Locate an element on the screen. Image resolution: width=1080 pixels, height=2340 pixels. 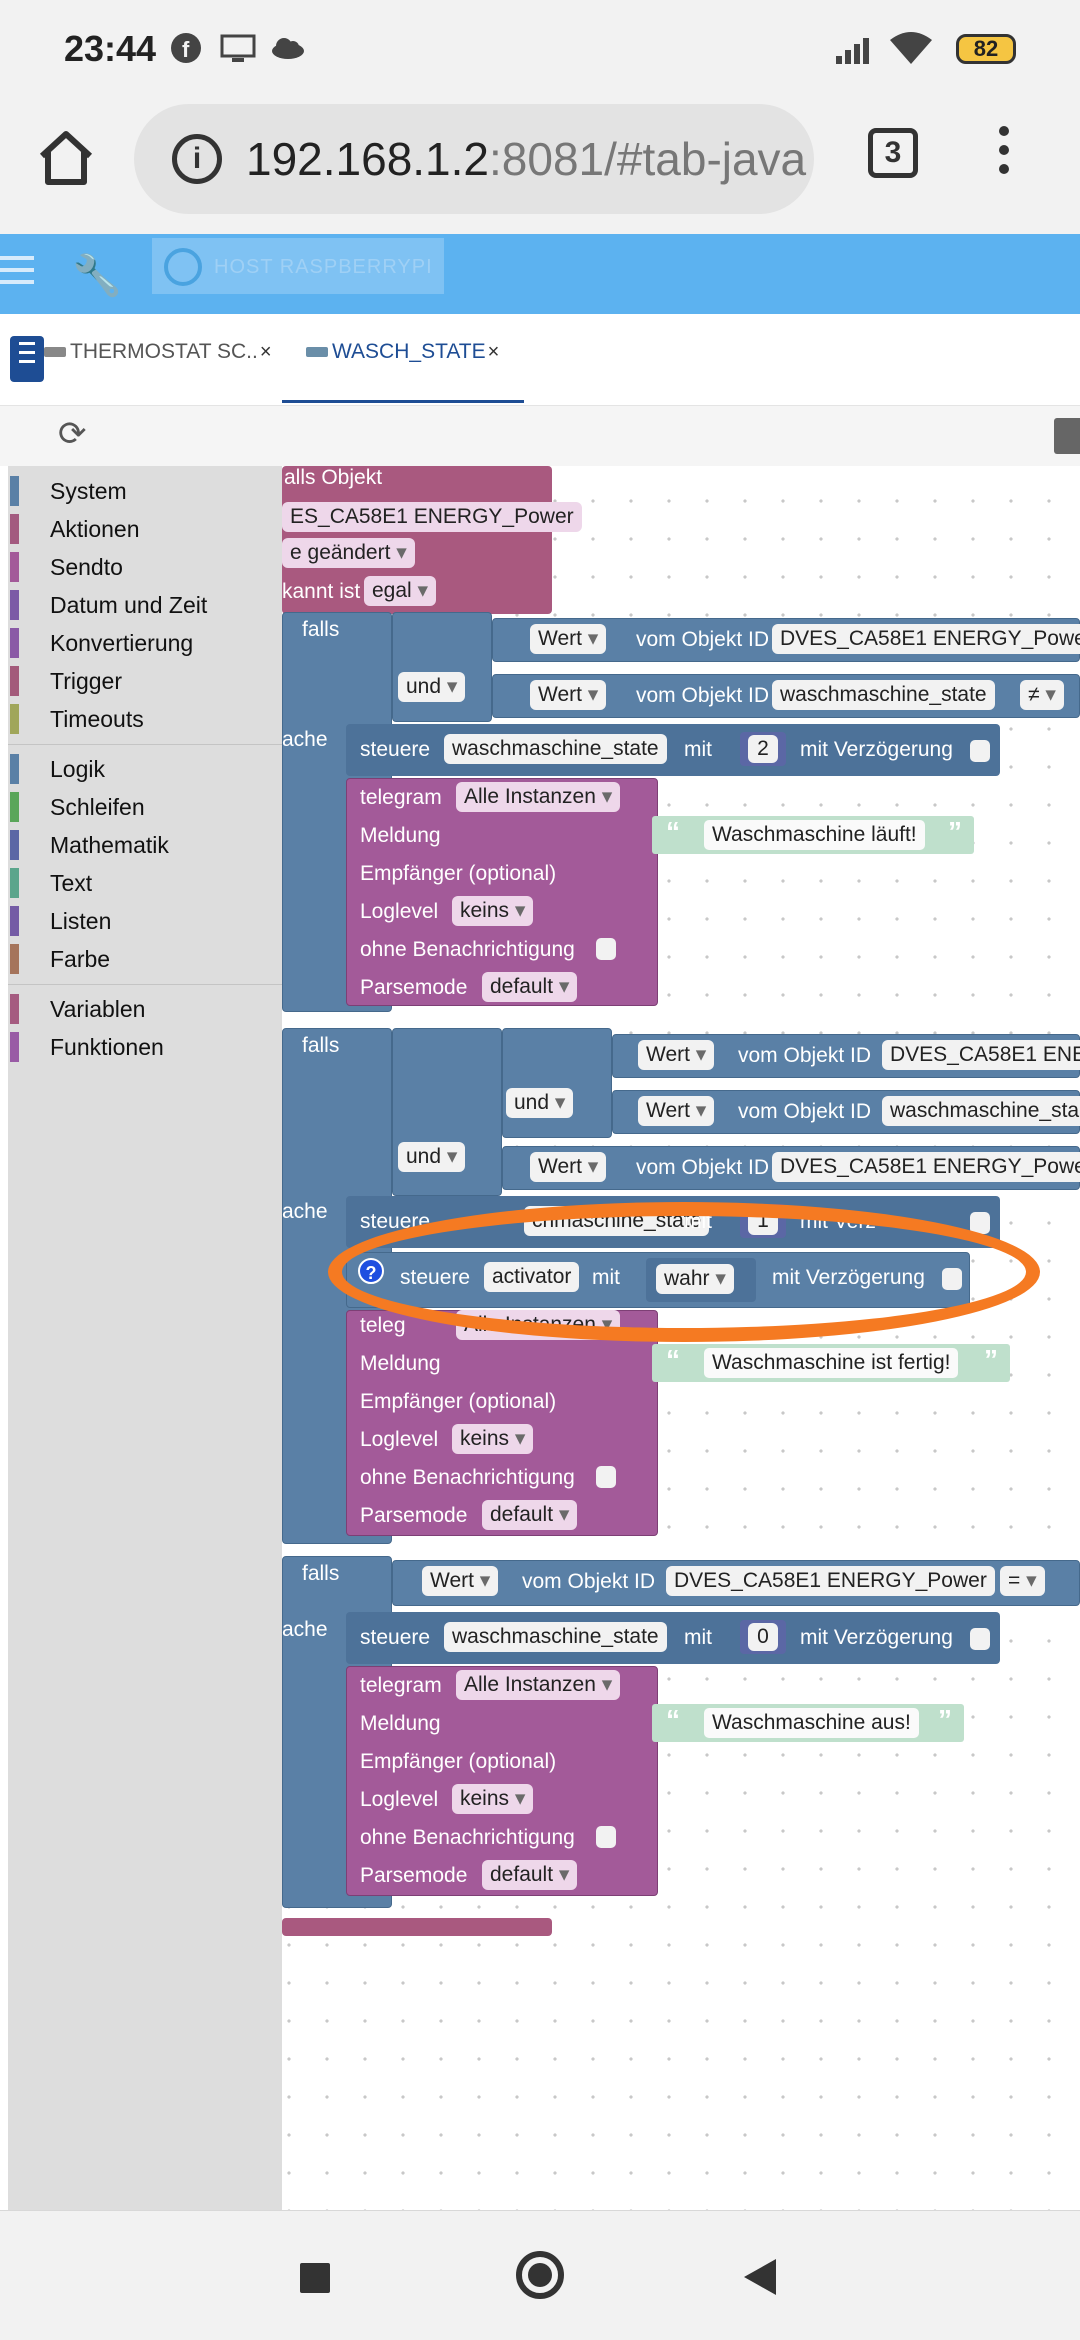
toolbox-category: Text is located at coordinates (145, 885).